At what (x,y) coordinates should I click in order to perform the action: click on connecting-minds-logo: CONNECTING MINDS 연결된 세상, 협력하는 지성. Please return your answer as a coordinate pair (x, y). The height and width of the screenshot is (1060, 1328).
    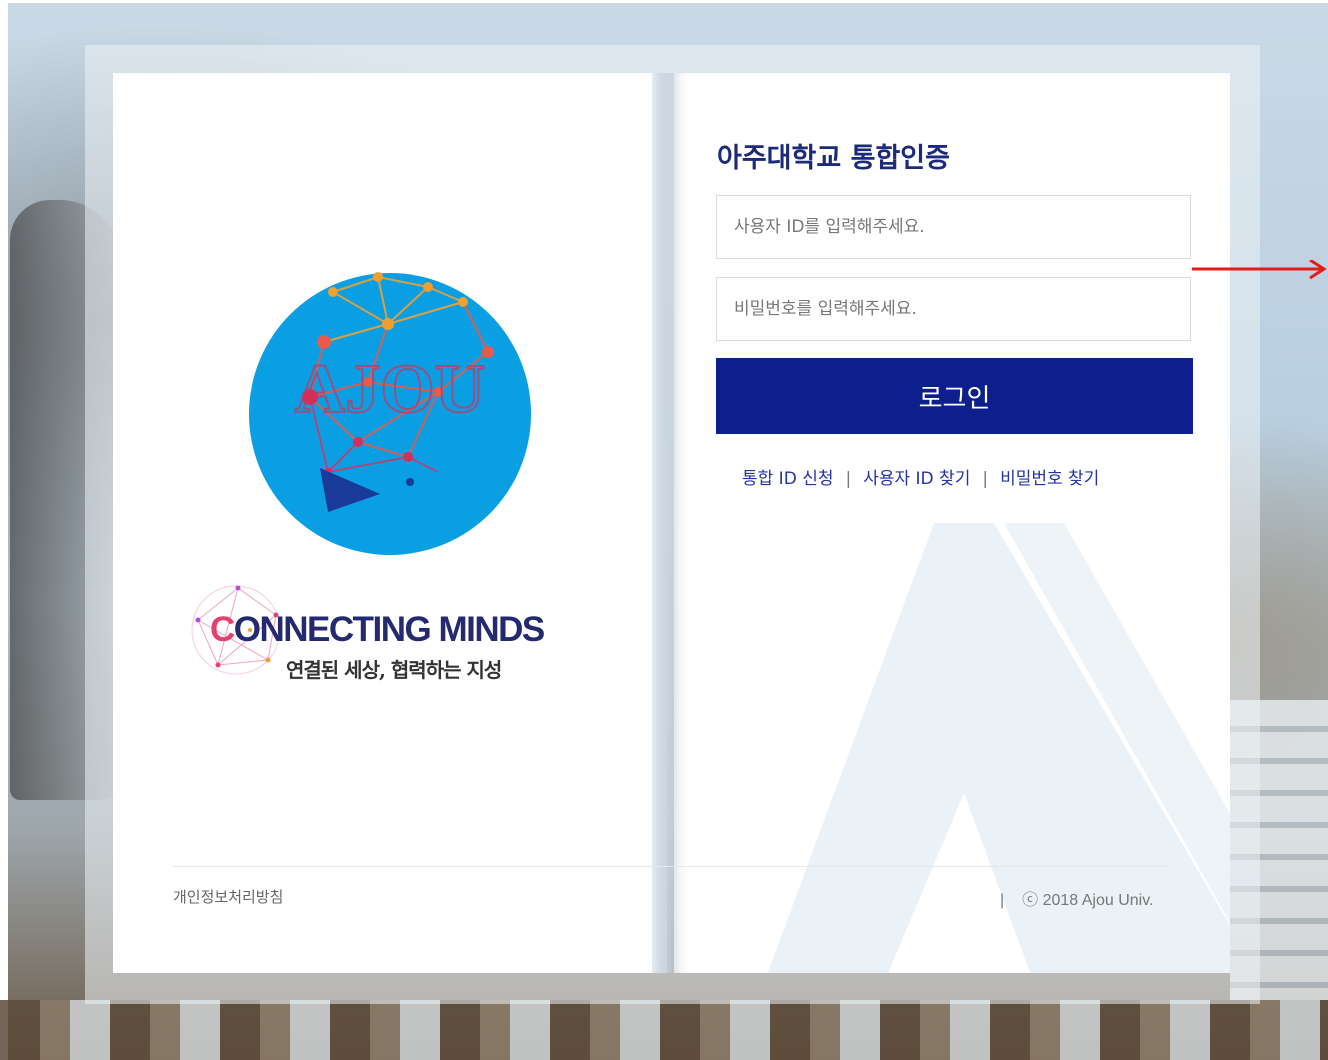
    Looking at the image, I should click on (383, 635).